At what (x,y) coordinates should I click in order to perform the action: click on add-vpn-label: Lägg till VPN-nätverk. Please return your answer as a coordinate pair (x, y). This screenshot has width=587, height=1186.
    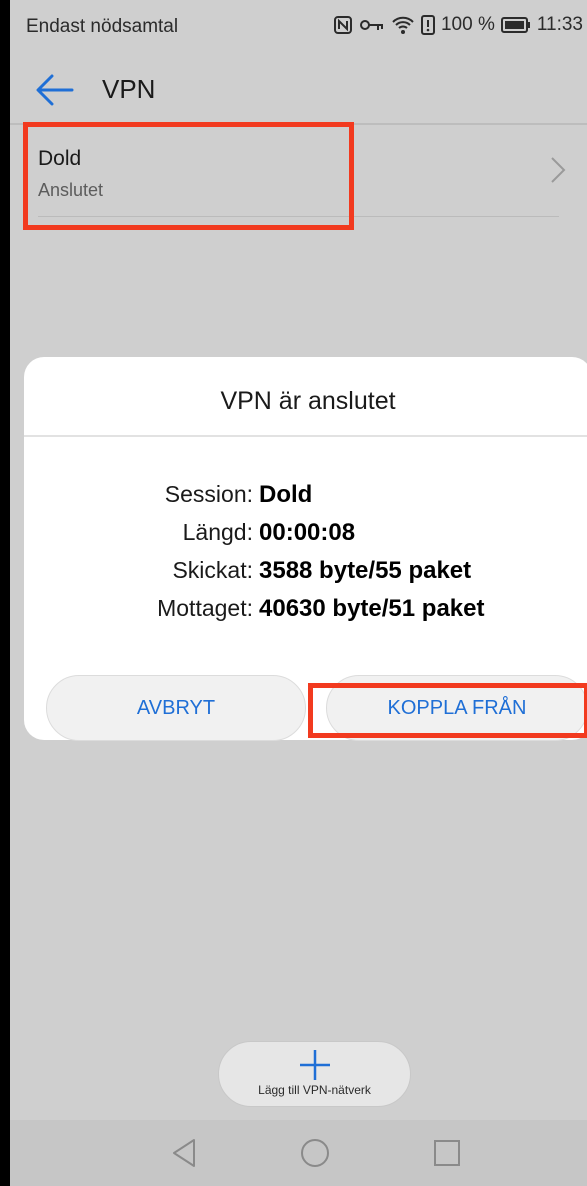
    Looking at the image, I should click on (314, 1090).